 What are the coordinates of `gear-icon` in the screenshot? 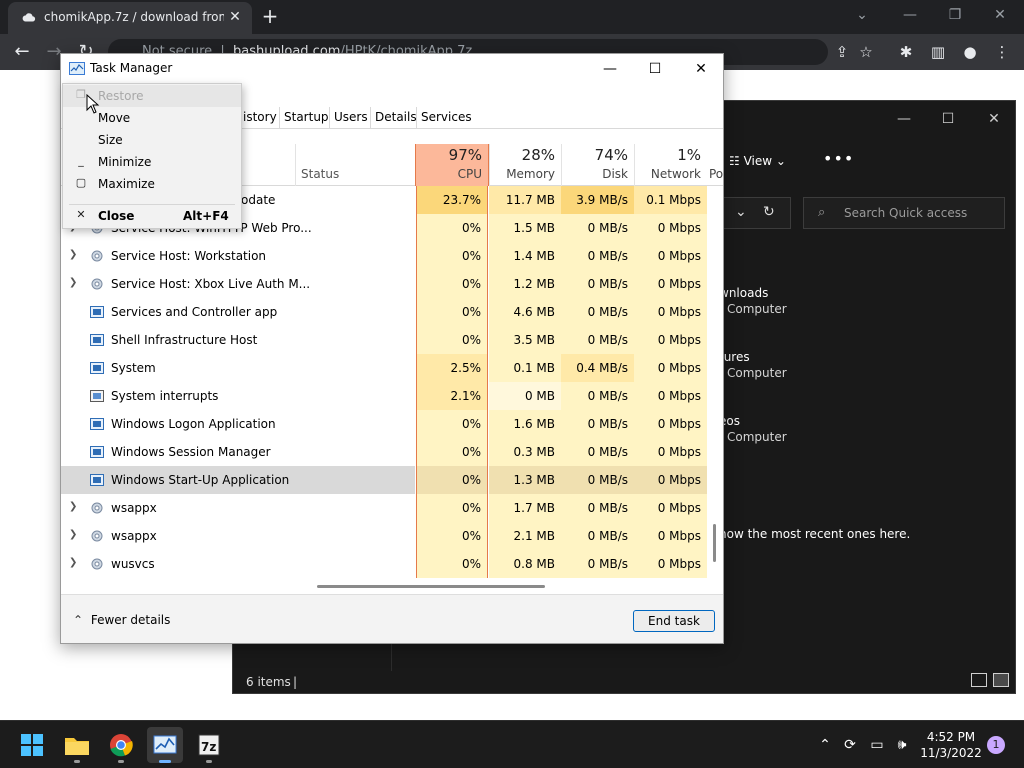 It's located at (97, 508).